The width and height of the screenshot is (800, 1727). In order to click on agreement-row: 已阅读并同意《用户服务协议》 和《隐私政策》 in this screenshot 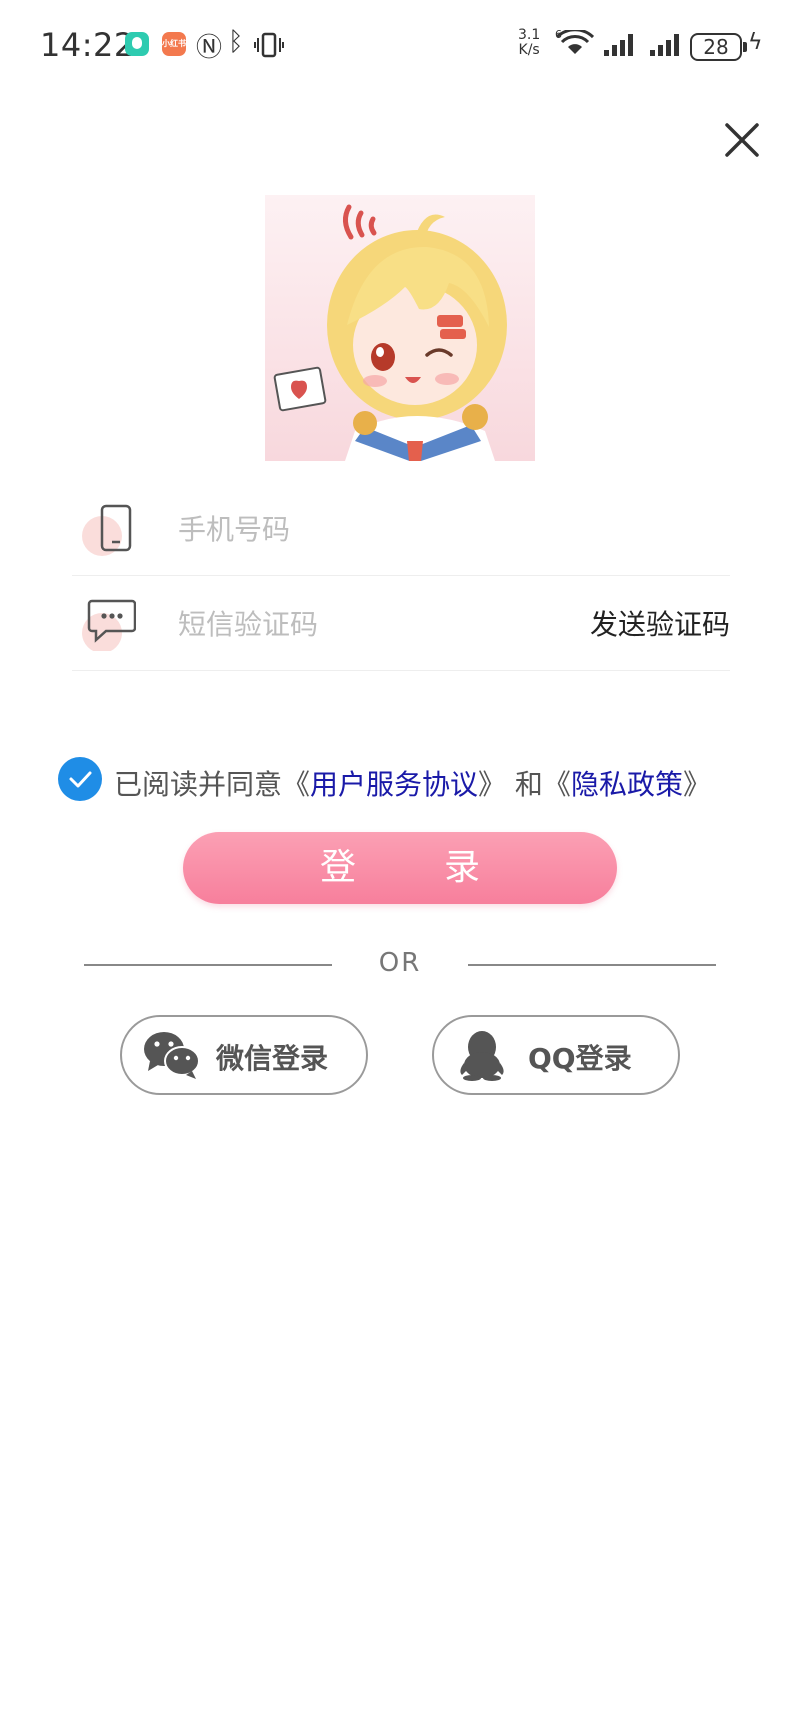, I will do `click(408, 779)`.